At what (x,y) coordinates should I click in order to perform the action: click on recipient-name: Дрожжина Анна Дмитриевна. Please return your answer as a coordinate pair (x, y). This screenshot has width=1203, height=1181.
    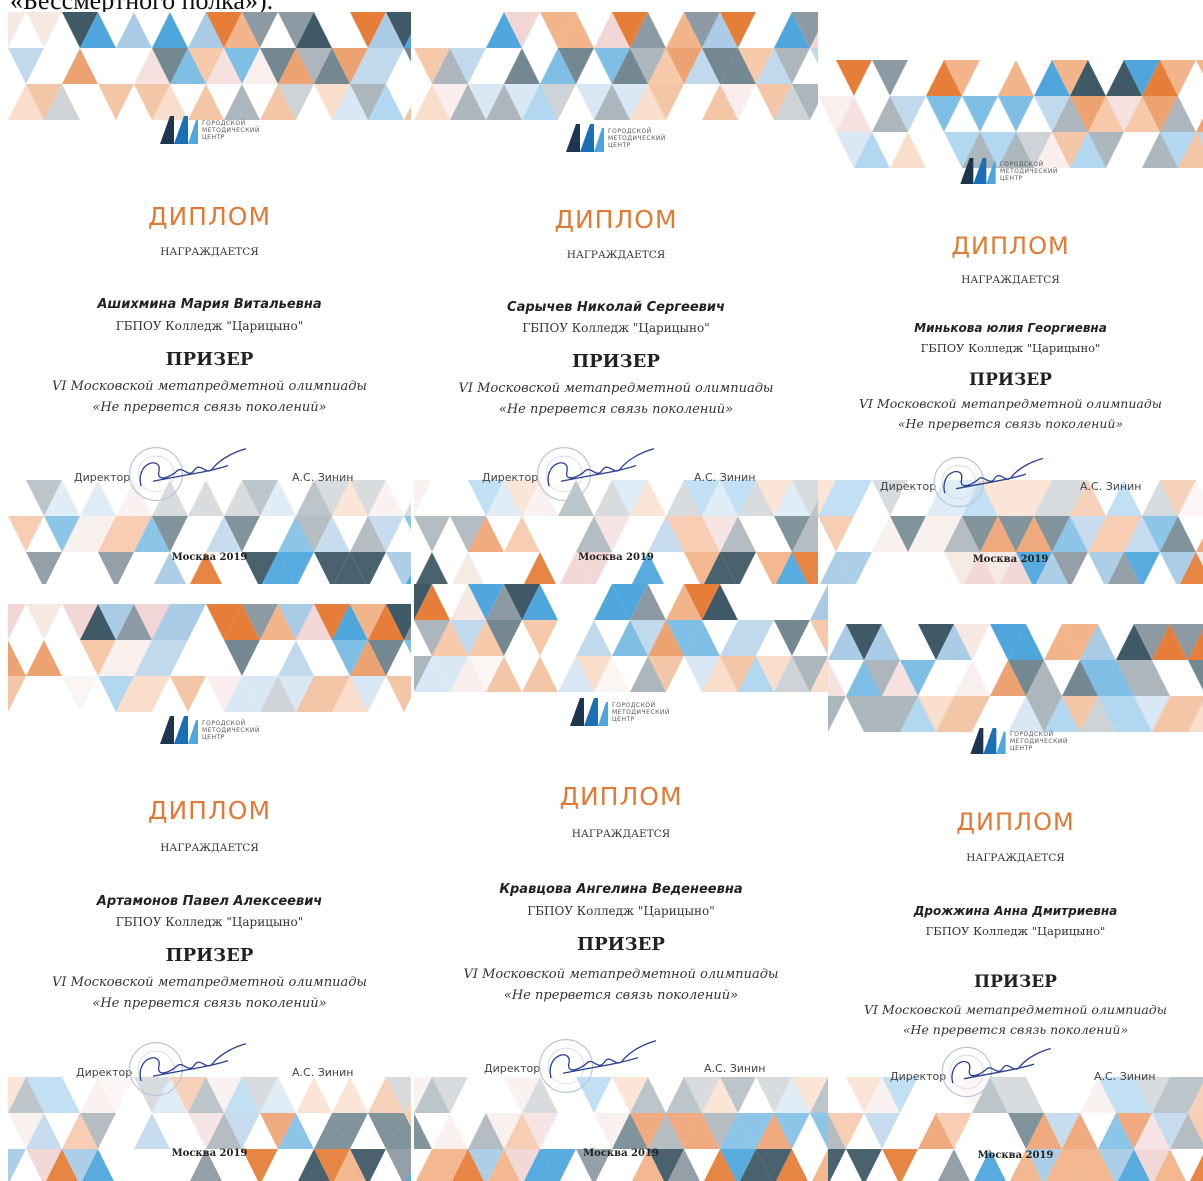
    Looking at the image, I should click on (1015, 911).